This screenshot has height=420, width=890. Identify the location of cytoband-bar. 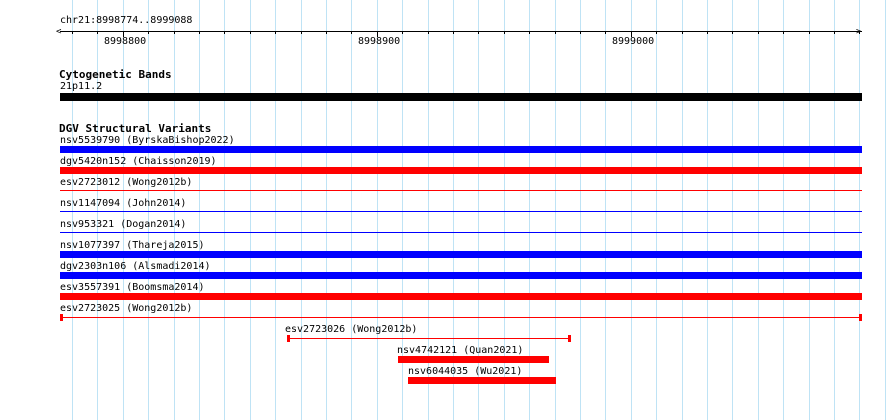
(461, 97).